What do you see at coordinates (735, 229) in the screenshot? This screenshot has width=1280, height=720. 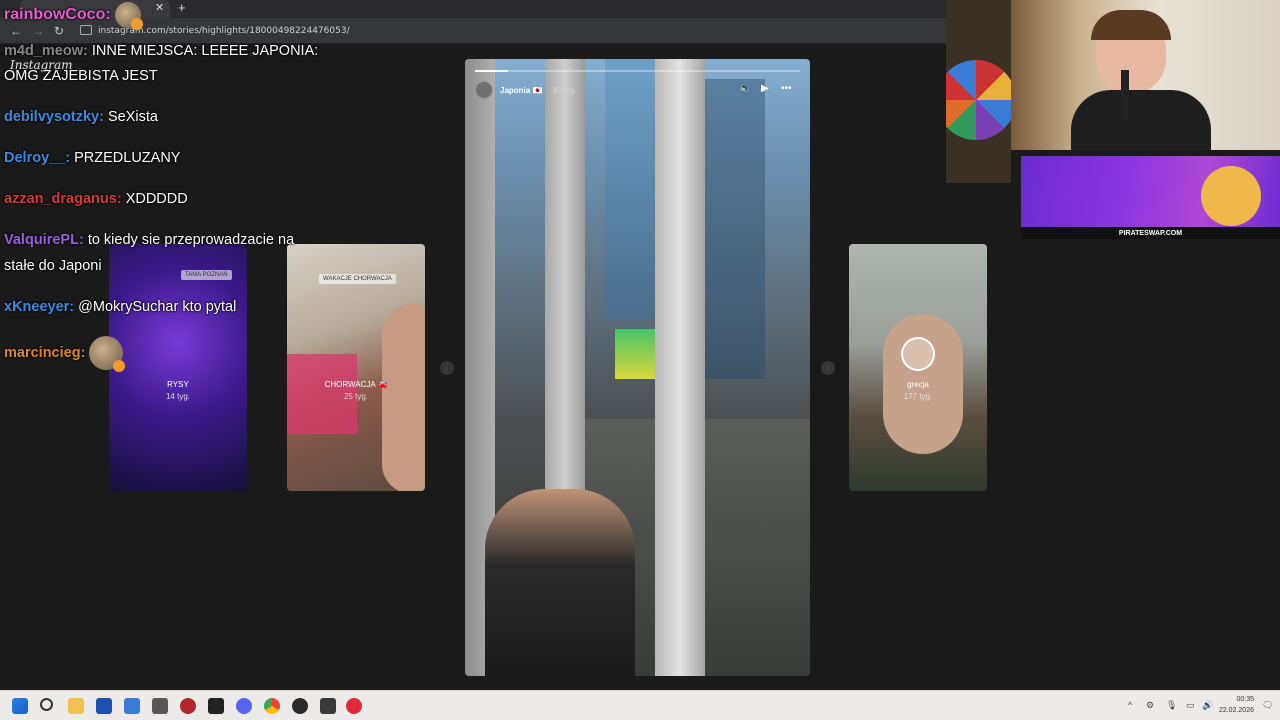 I see `skyscraper` at bounding box center [735, 229].